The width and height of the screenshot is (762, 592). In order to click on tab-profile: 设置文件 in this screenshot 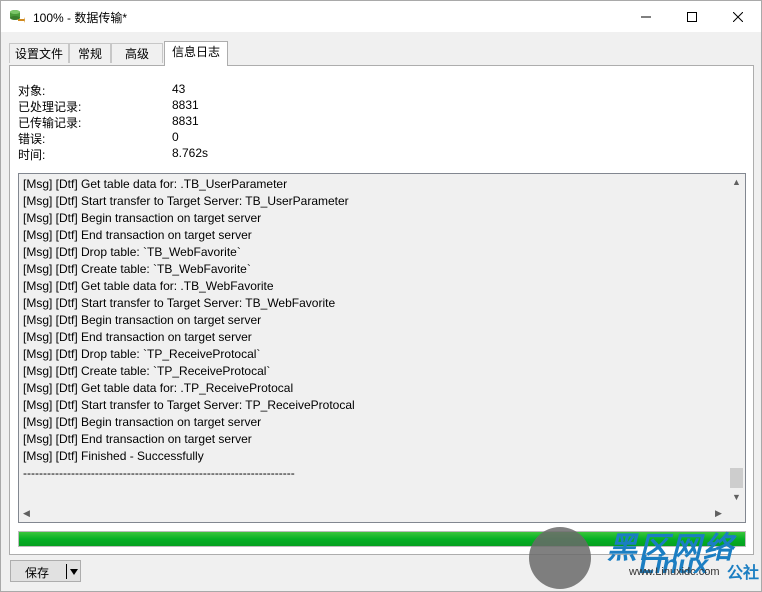, I will do `click(39, 53)`.